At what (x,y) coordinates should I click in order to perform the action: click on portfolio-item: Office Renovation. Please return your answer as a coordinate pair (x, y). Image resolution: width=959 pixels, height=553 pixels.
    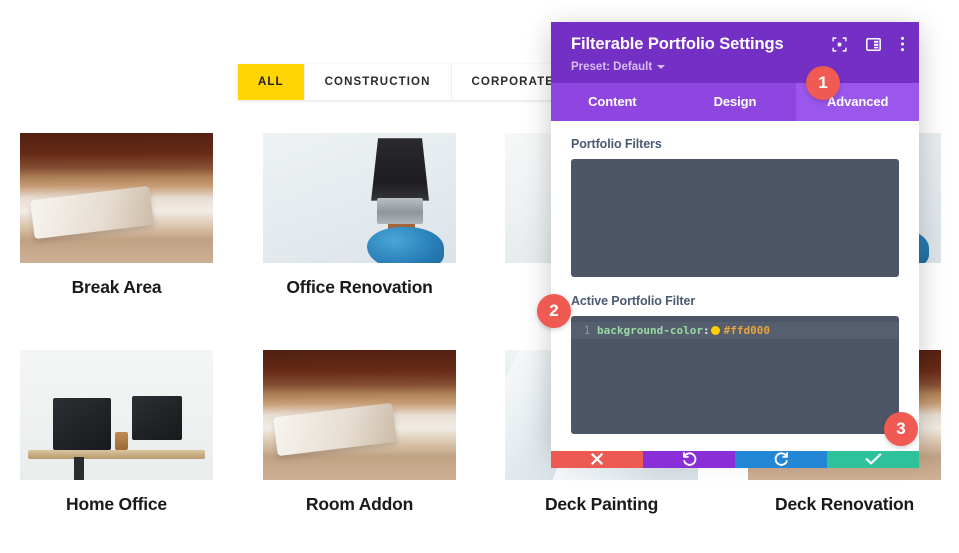
    Looking at the image, I should click on (359, 215).